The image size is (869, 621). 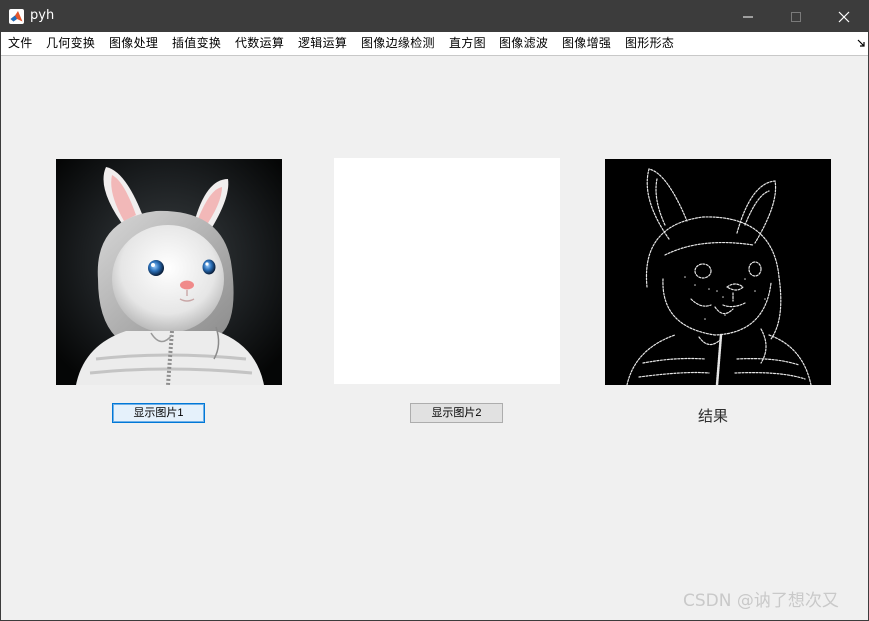 What do you see at coordinates (322, 43) in the screenshot?
I see `menu-logic-ops: 逻辑运算` at bounding box center [322, 43].